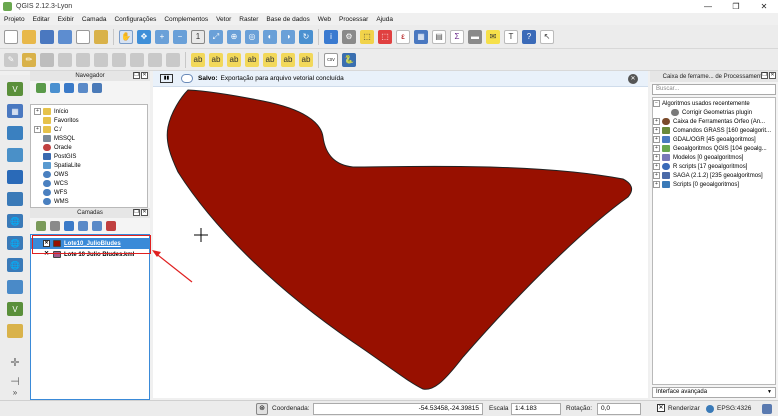 This screenshot has height=416, width=778. I want to click on delete-selected-icon, so click(119, 59).